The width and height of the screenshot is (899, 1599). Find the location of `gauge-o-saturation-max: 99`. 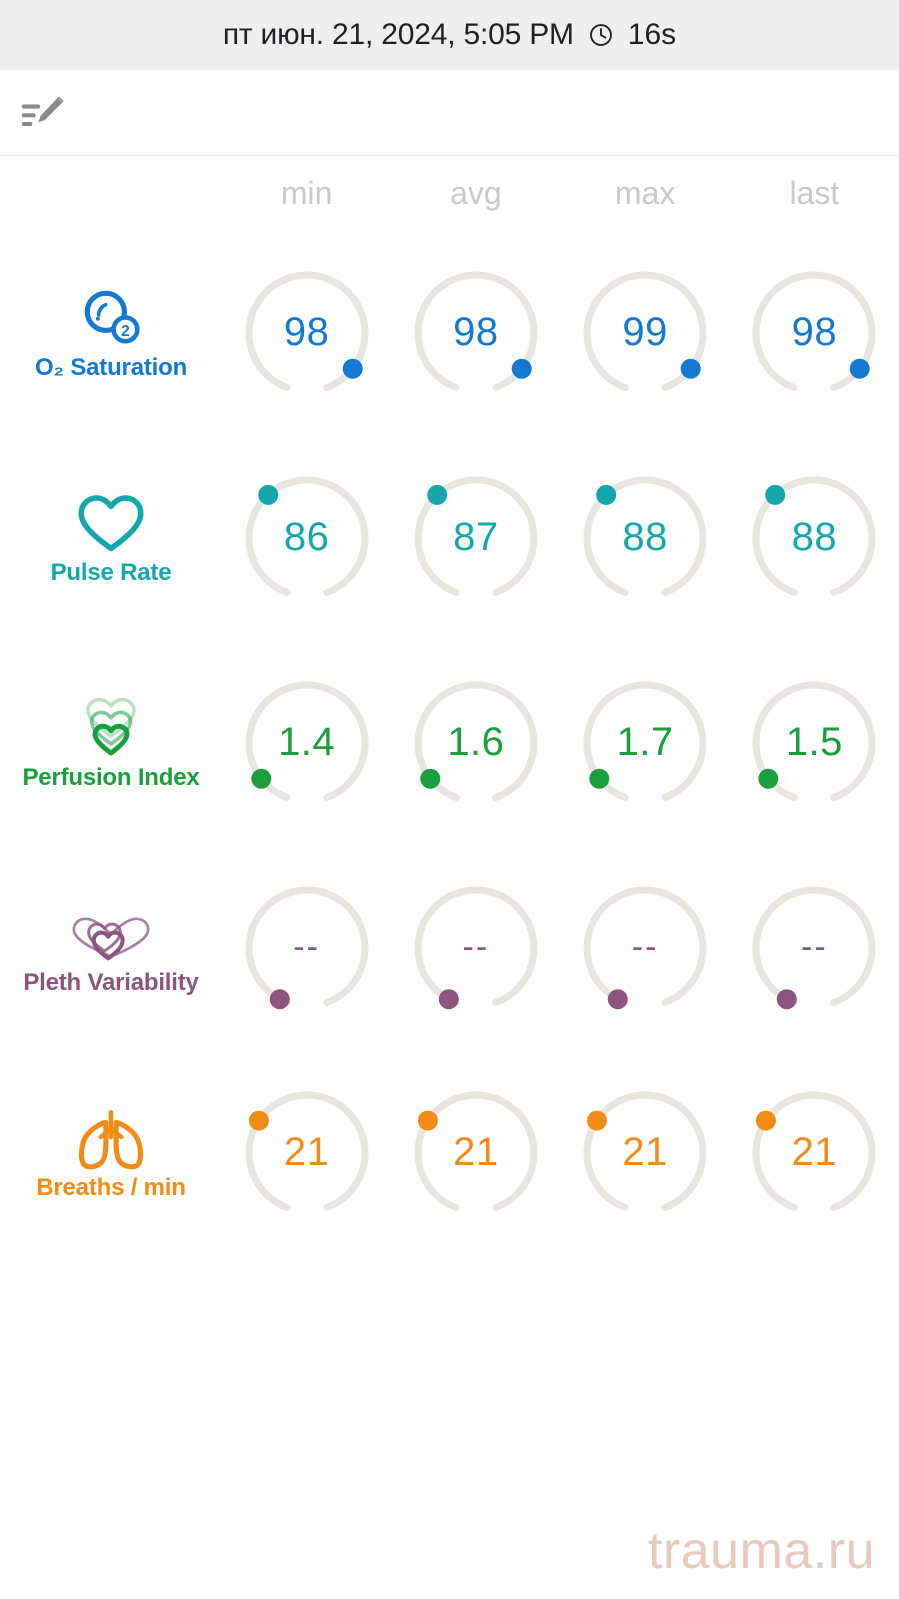

gauge-o-saturation-max: 99 is located at coordinates (645, 333).